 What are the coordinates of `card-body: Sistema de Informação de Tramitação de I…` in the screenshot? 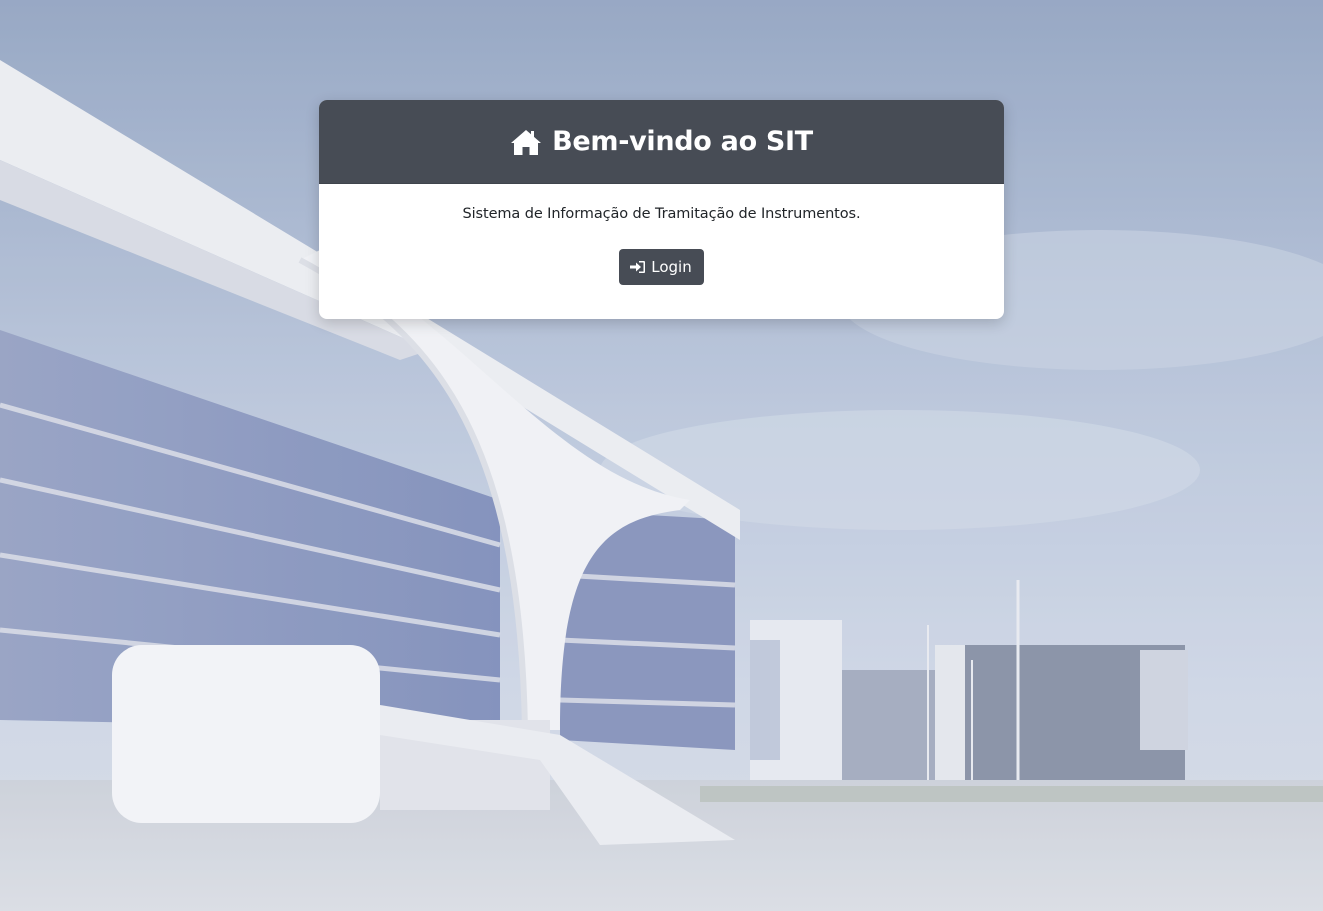 It's located at (661, 234).